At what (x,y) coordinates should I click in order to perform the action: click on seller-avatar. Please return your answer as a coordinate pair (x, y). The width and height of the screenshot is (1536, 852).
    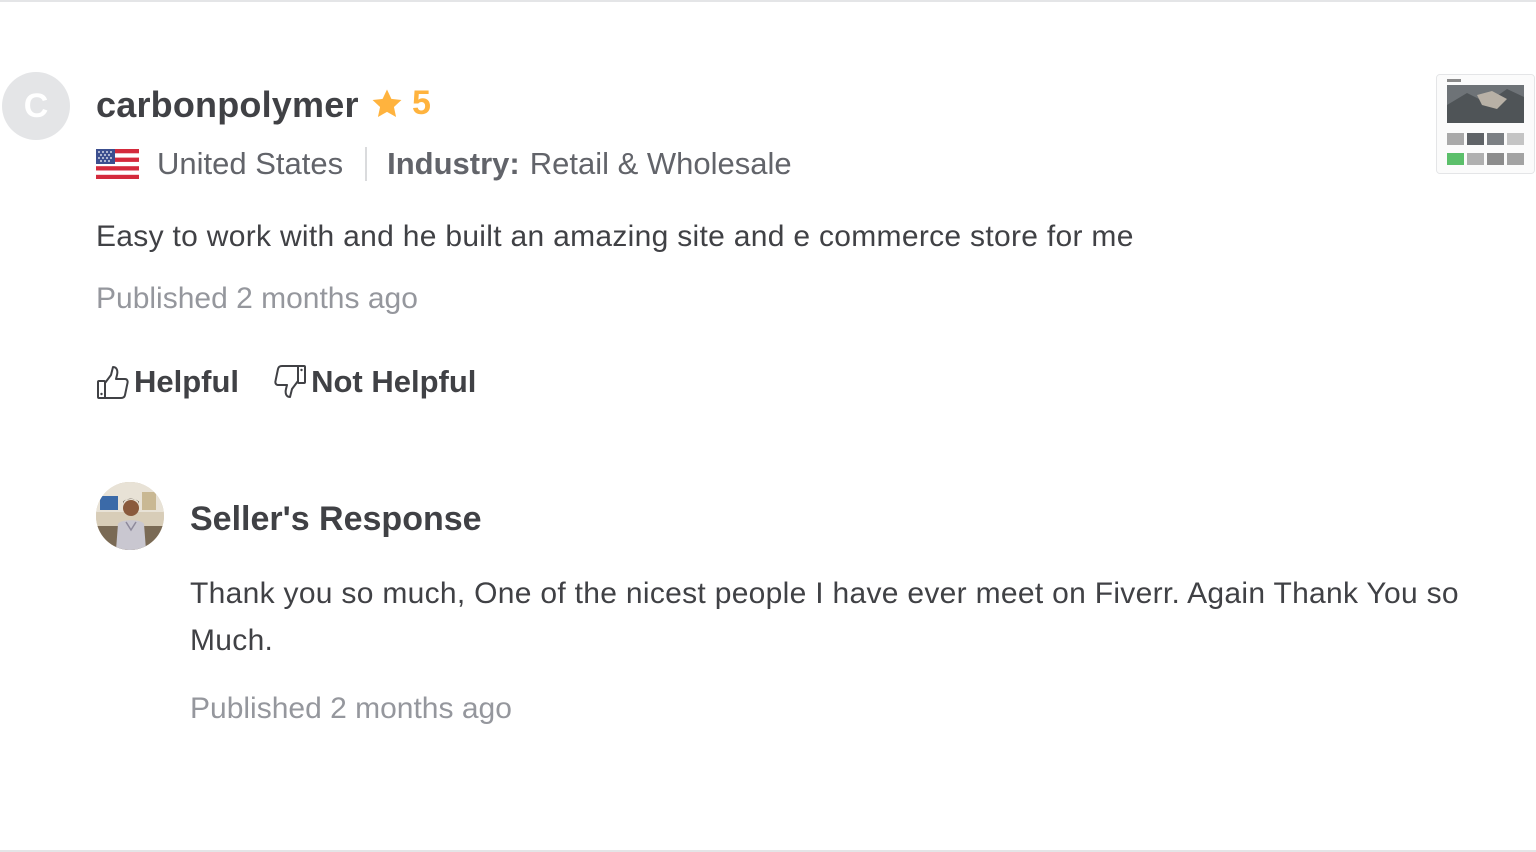
    Looking at the image, I should click on (130, 516).